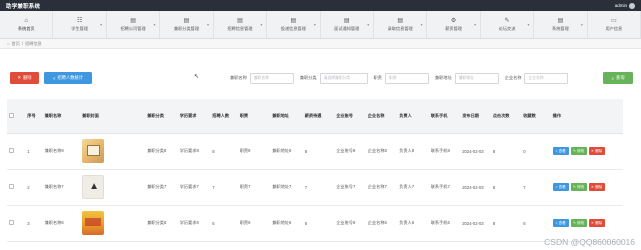  Describe the element at coordinates (612, 78) in the screenshot. I see `search-icon: ⌕` at that location.